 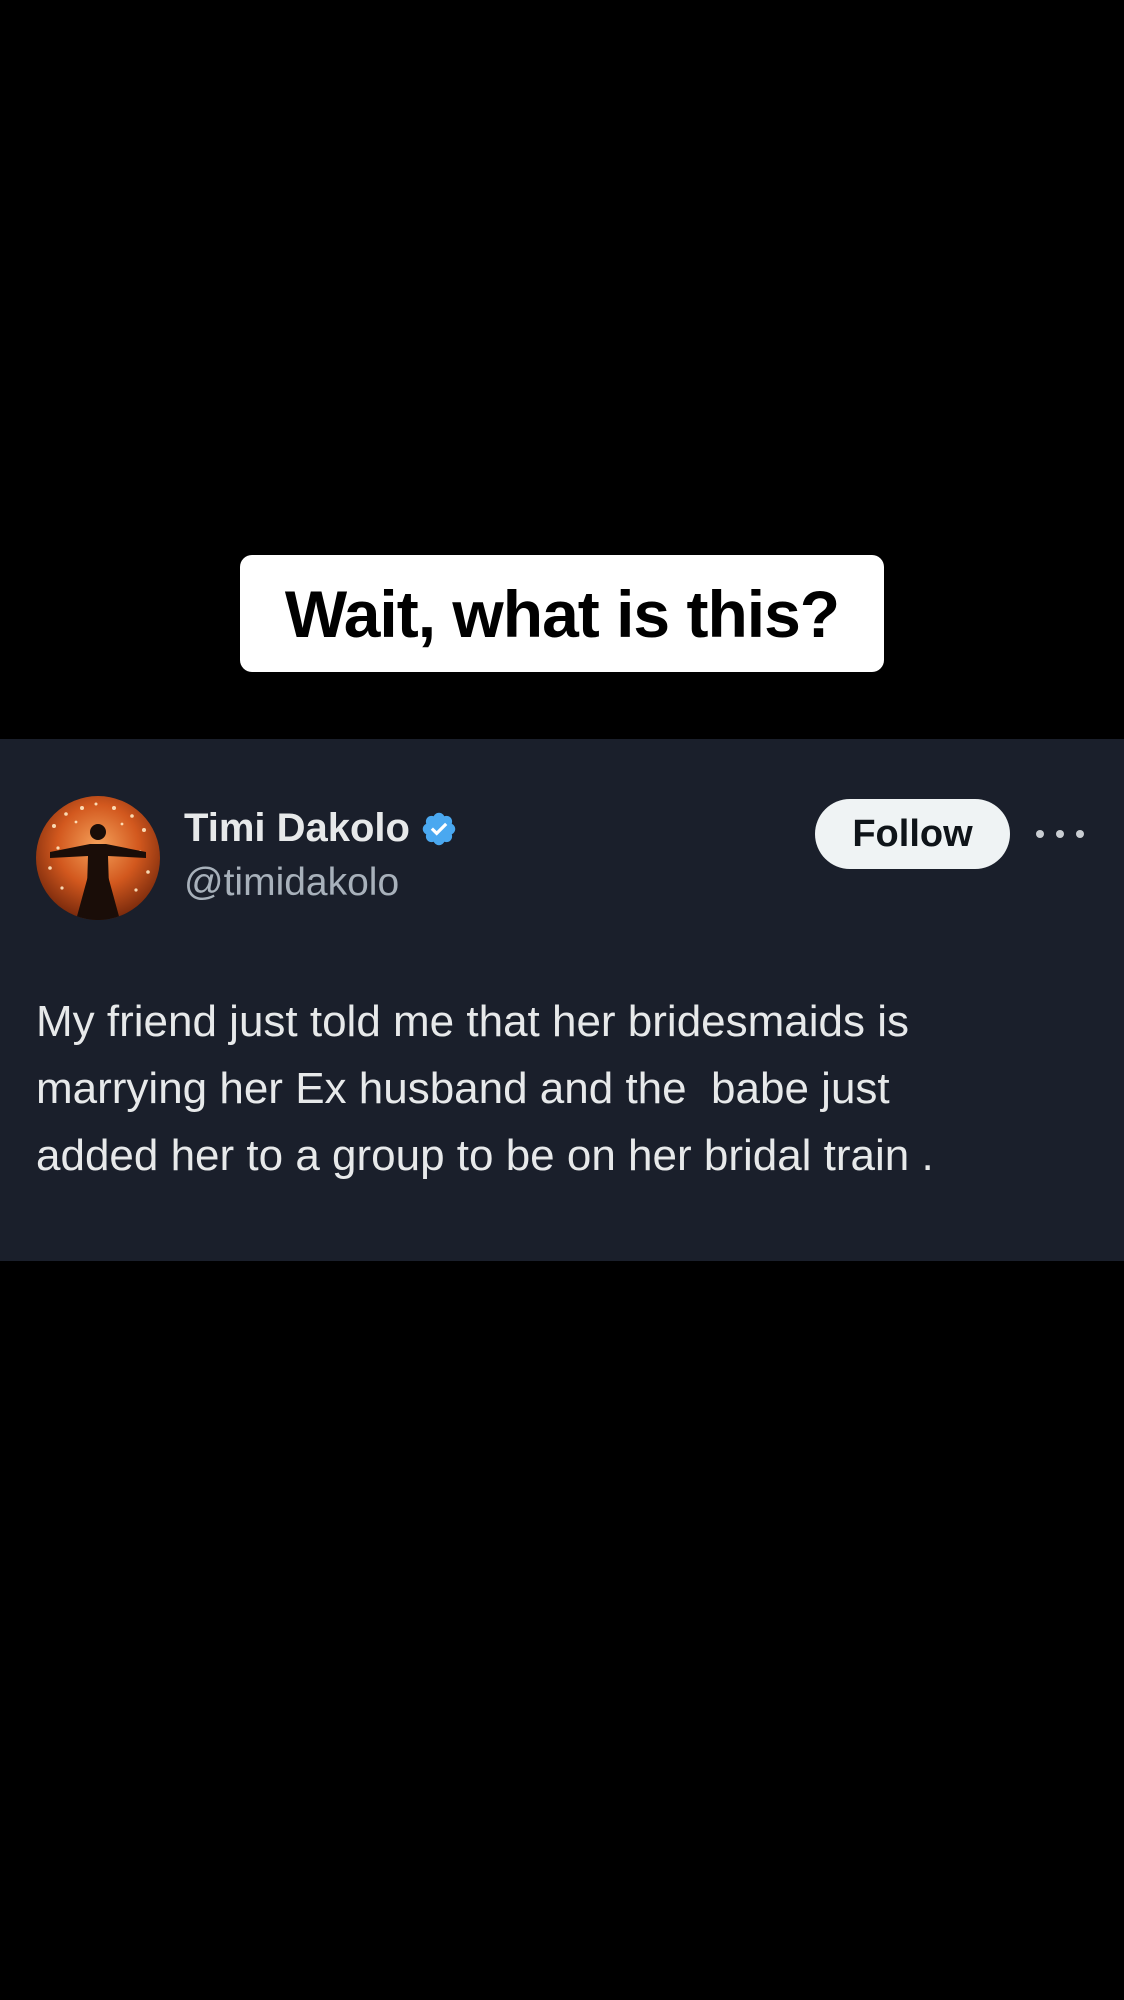 What do you see at coordinates (439, 828) in the screenshot?
I see `verified-badge-icon` at bounding box center [439, 828].